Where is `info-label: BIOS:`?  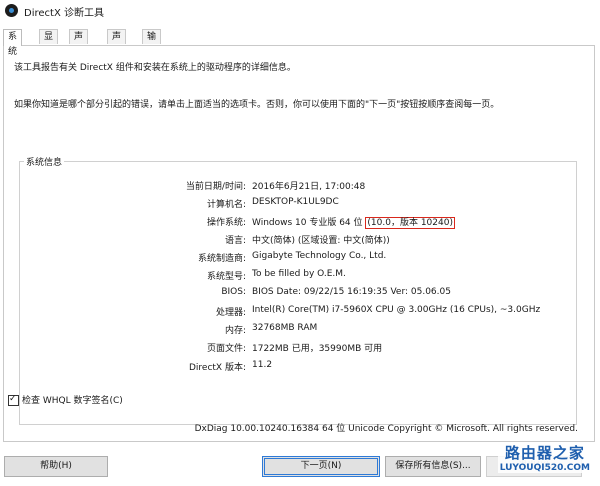
info-label: BIOS: is located at coordinates (233, 292).